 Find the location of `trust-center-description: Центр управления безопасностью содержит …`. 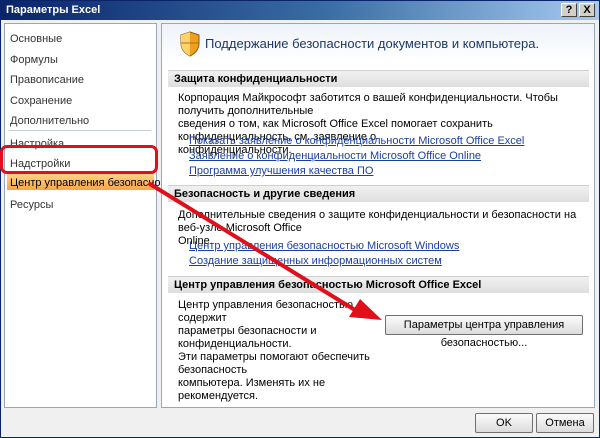

trust-center-description: Центр управления безопасностью содержит … is located at coordinates (283, 351).